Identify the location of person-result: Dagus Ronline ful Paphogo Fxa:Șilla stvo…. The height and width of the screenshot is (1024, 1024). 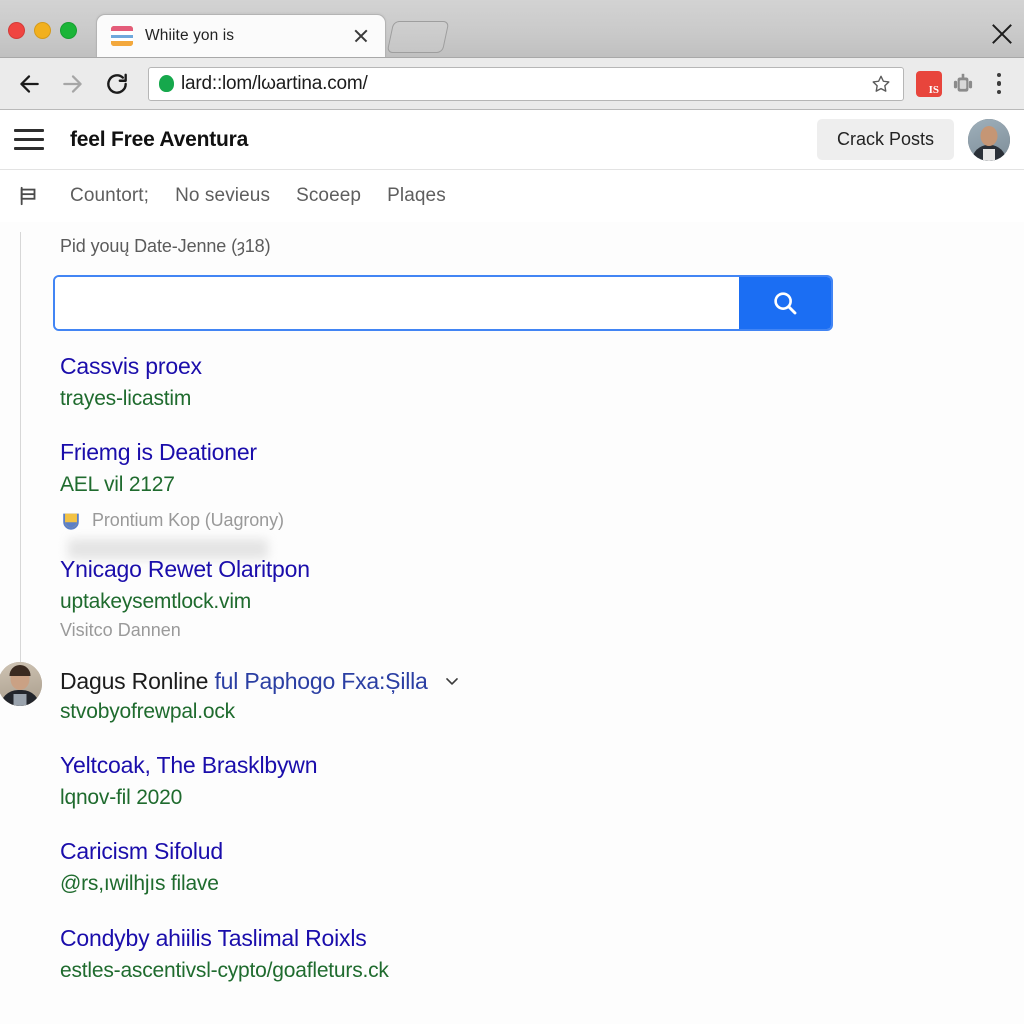
(512, 693).